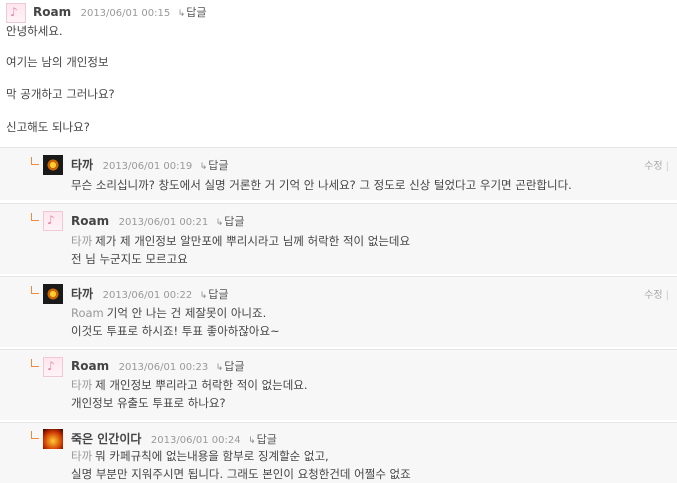 The image size is (677, 483). I want to click on comment-date: 2013/06/01 00:24, so click(195, 440).